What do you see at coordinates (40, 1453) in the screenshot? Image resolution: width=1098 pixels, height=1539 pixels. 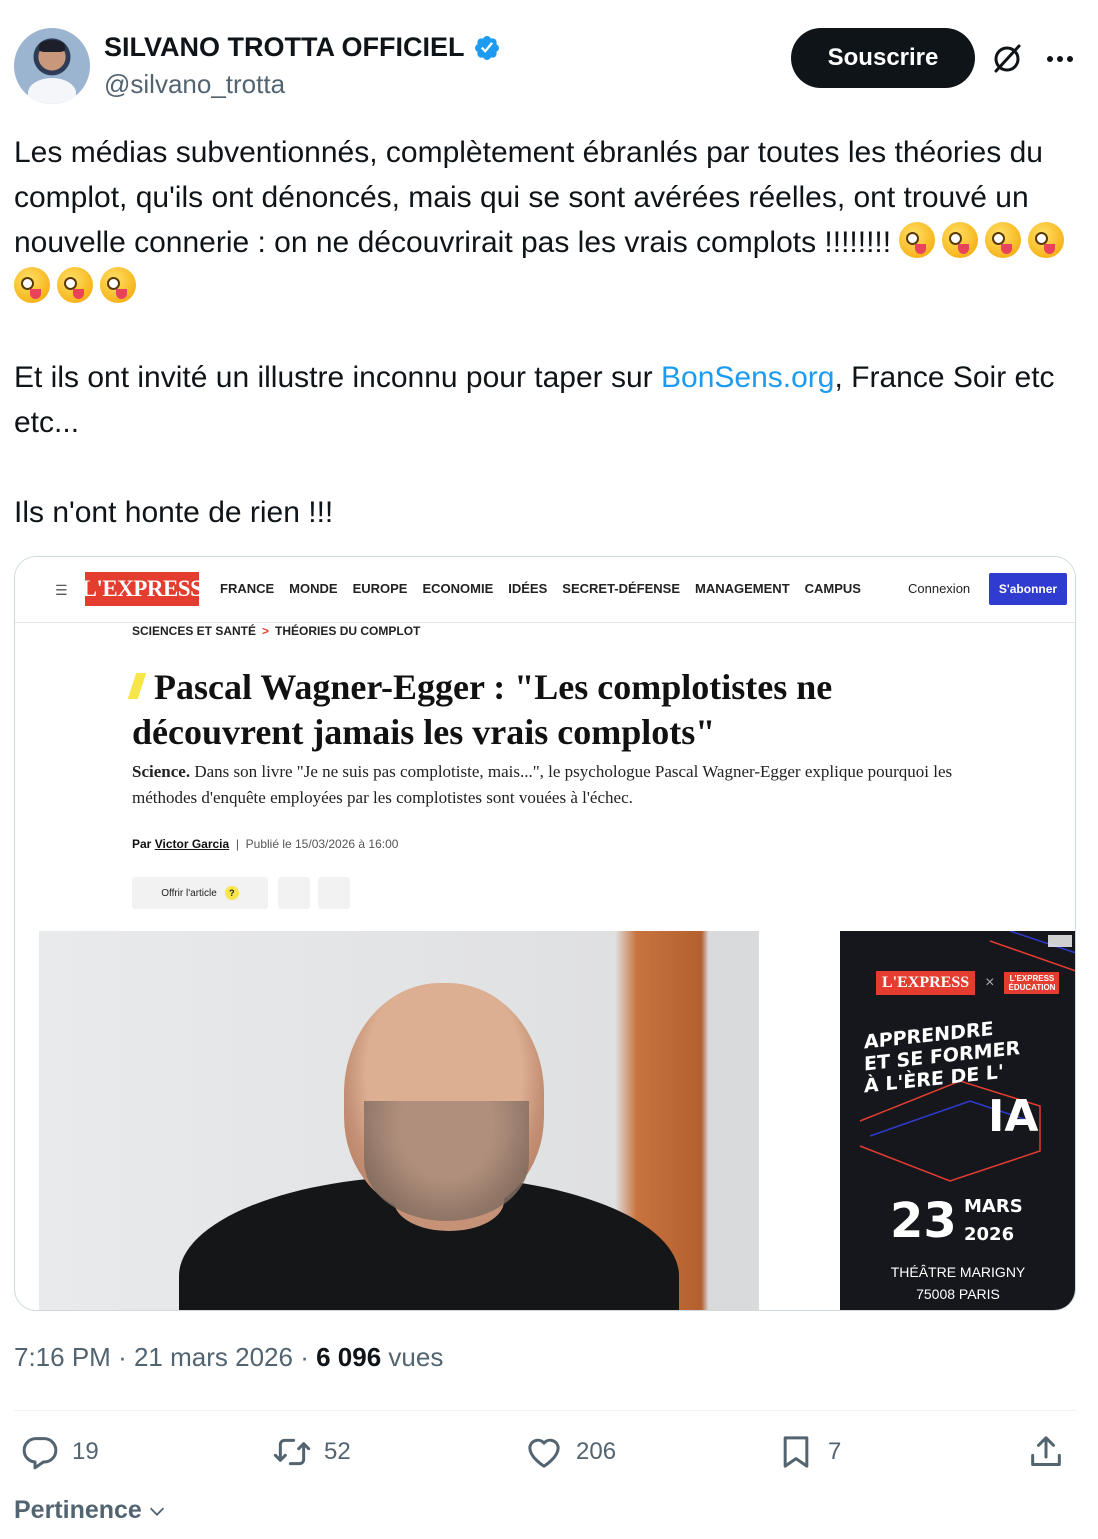 I see `reply-icon` at bounding box center [40, 1453].